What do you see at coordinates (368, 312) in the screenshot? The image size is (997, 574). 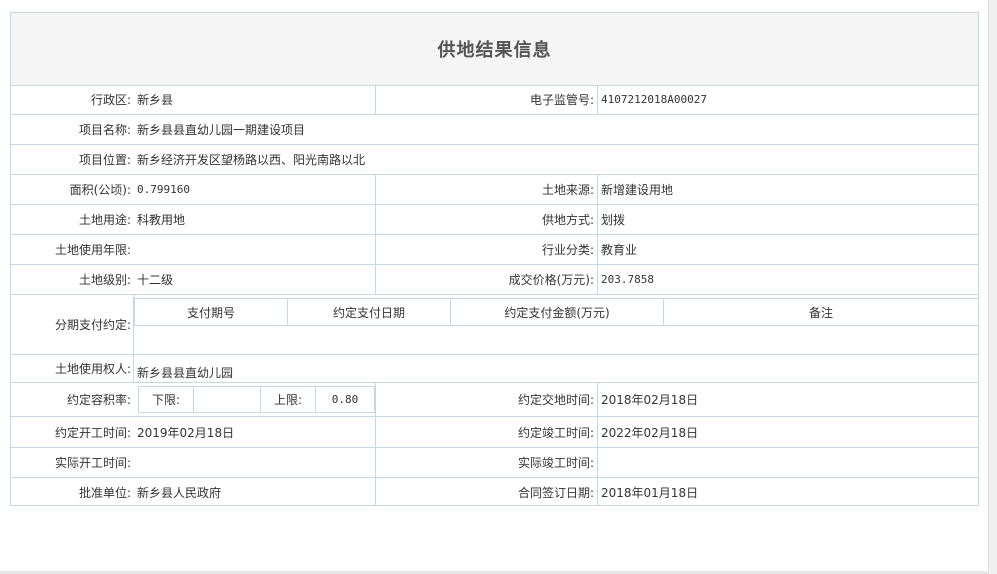 I see `installment-header-date: 约定支付日期` at bounding box center [368, 312].